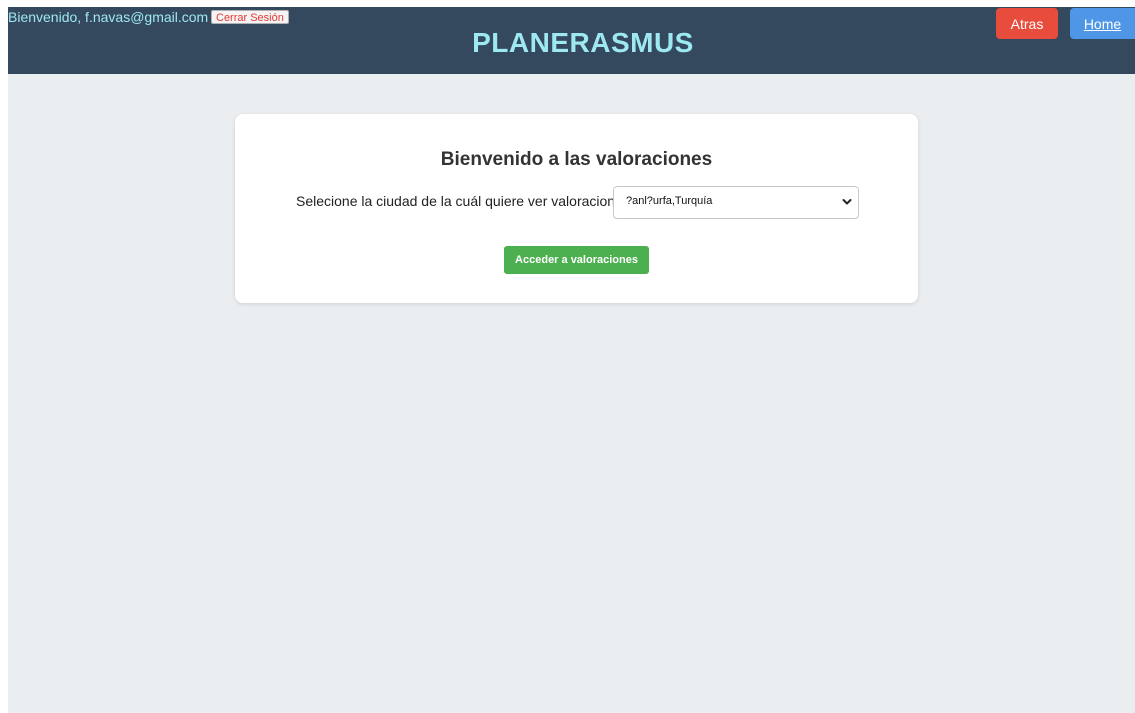 This screenshot has width=1135, height=713. What do you see at coordinates (1027, 23) in the screenshot?
I see `back-button: Atras` at bounding box center [1027, 23].